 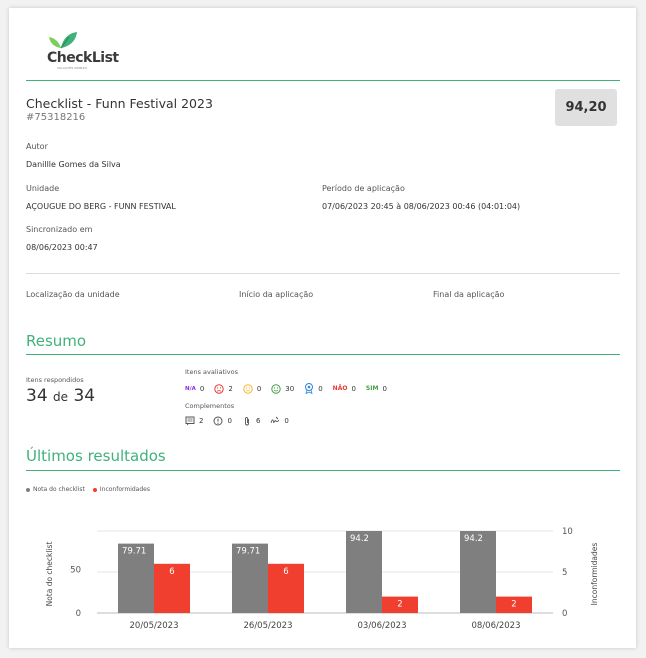 What do you see at coordinates (564, 614) in the screenshot?
I see `y2-tick-label: 0` at bounding box center [564, 614].